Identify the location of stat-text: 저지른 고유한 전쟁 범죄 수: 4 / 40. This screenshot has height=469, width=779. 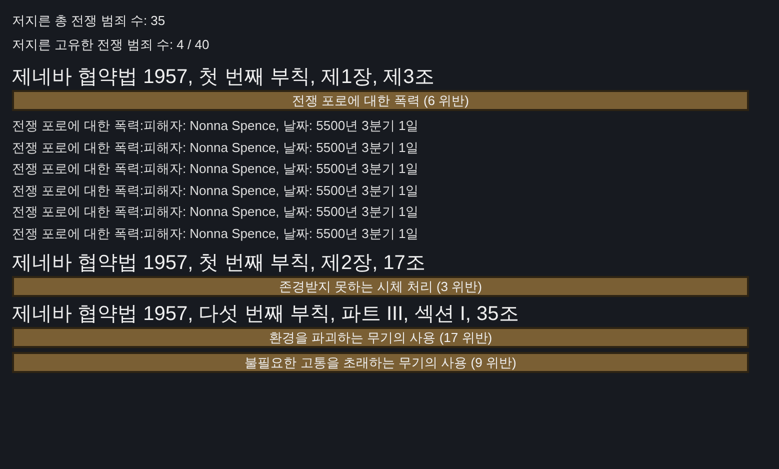
(111, 45).